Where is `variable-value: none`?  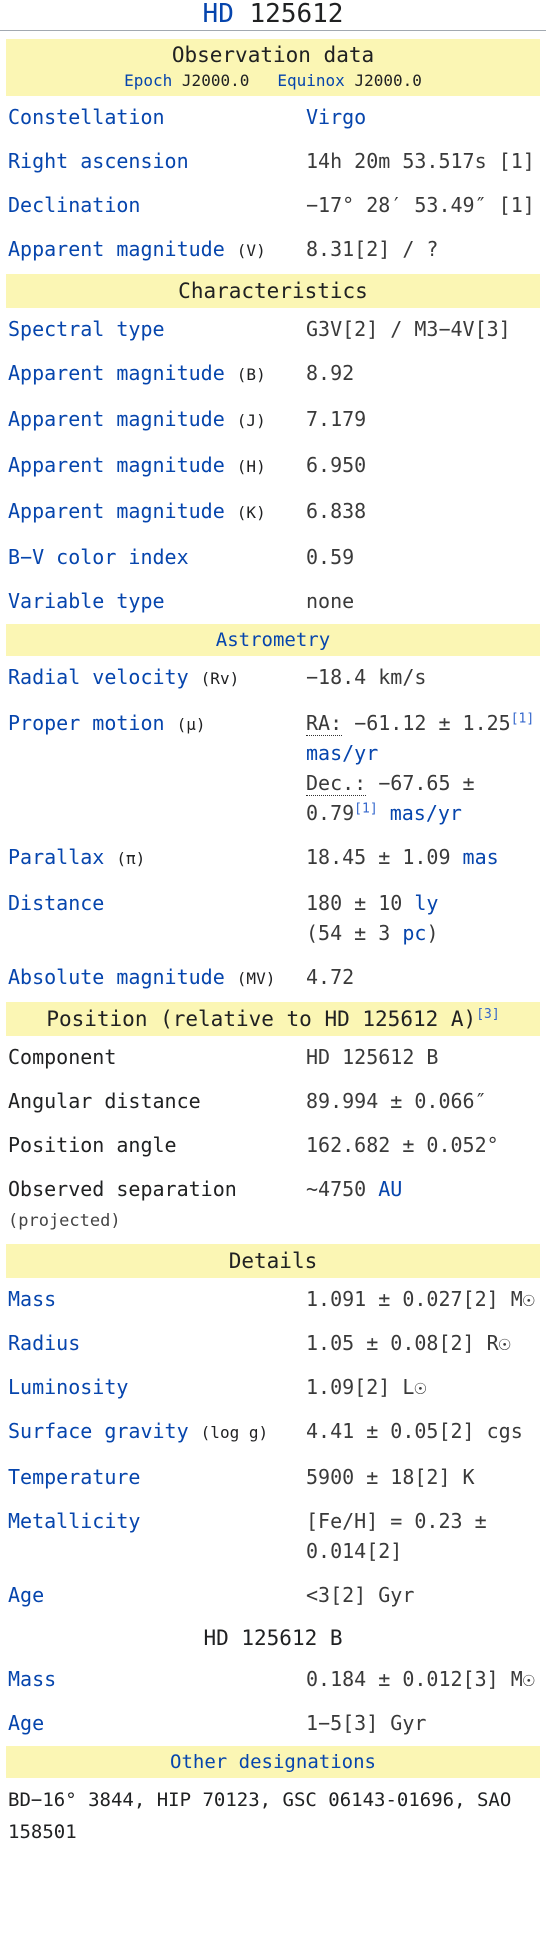
variable-value: none is located at coordinates (330, 601).